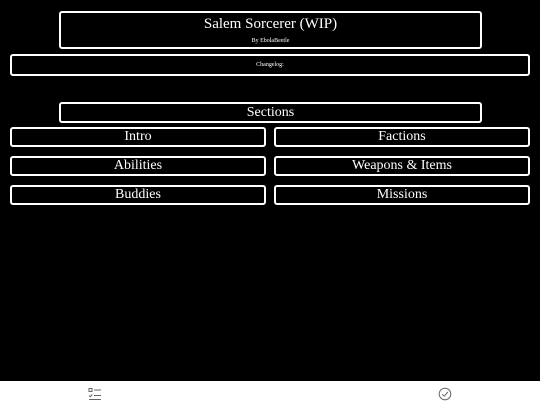  Describe the element at coordinates (270, 112) in the screenshot. I see `sections-heading: Sections` at that location.